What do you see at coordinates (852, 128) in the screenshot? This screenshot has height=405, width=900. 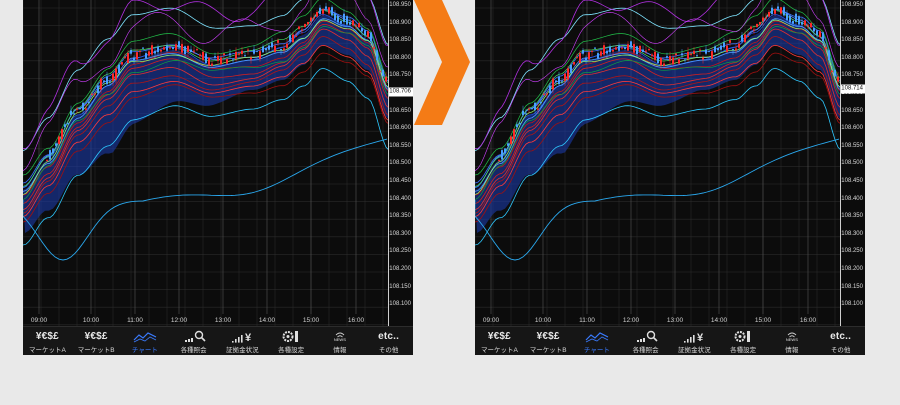 I see `price-axis-tick: 108.600` at bounding box center [852, 128].